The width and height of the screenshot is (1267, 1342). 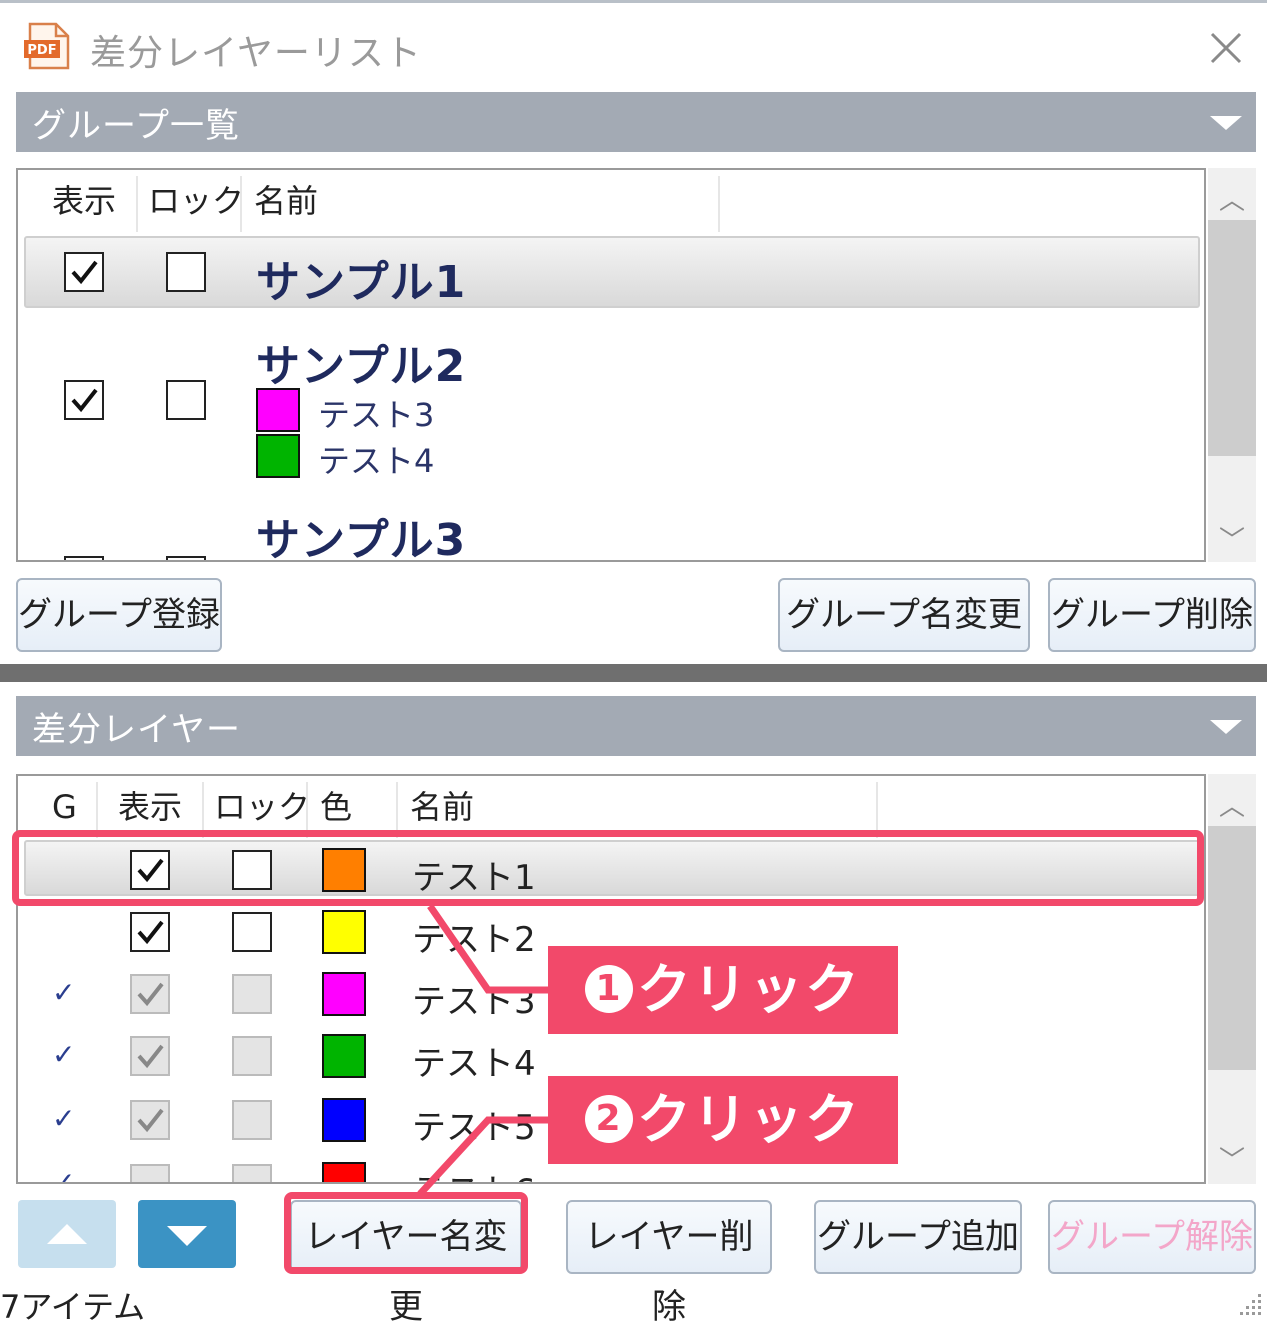 What do you see at coordinates (406, 1233) in the screenshot?
I see `highlight-frame` at bounding box center [406, 1233].